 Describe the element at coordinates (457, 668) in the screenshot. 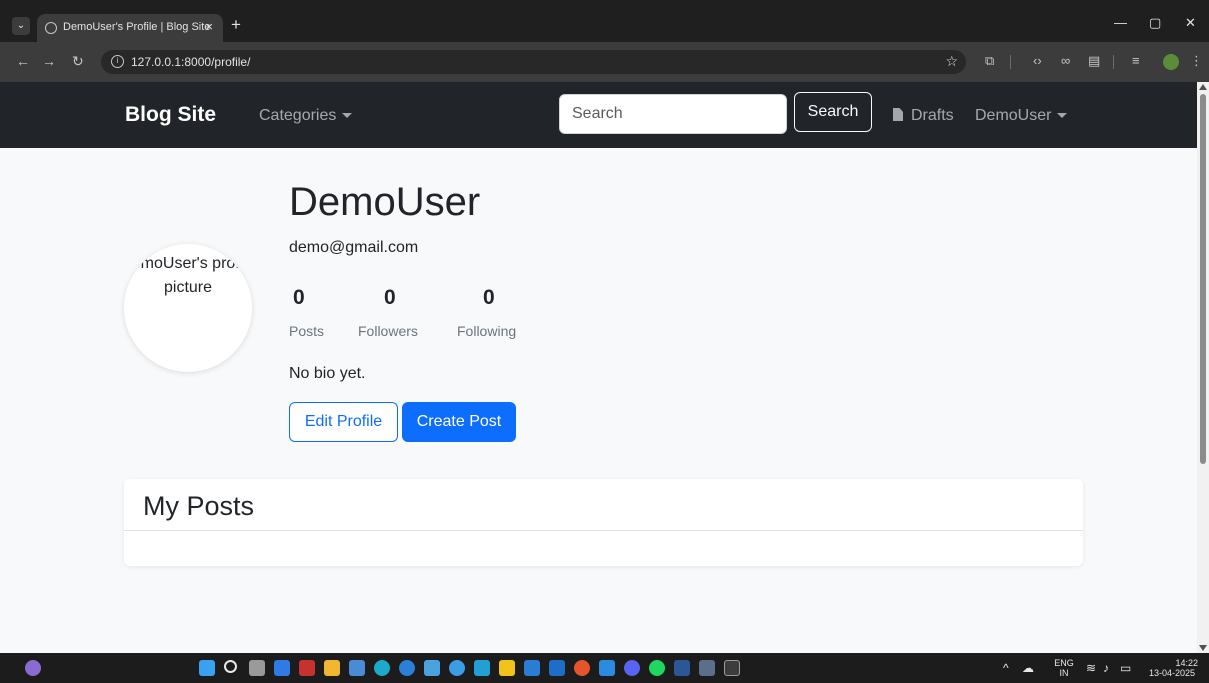

I see `copilot-icon` at that location.